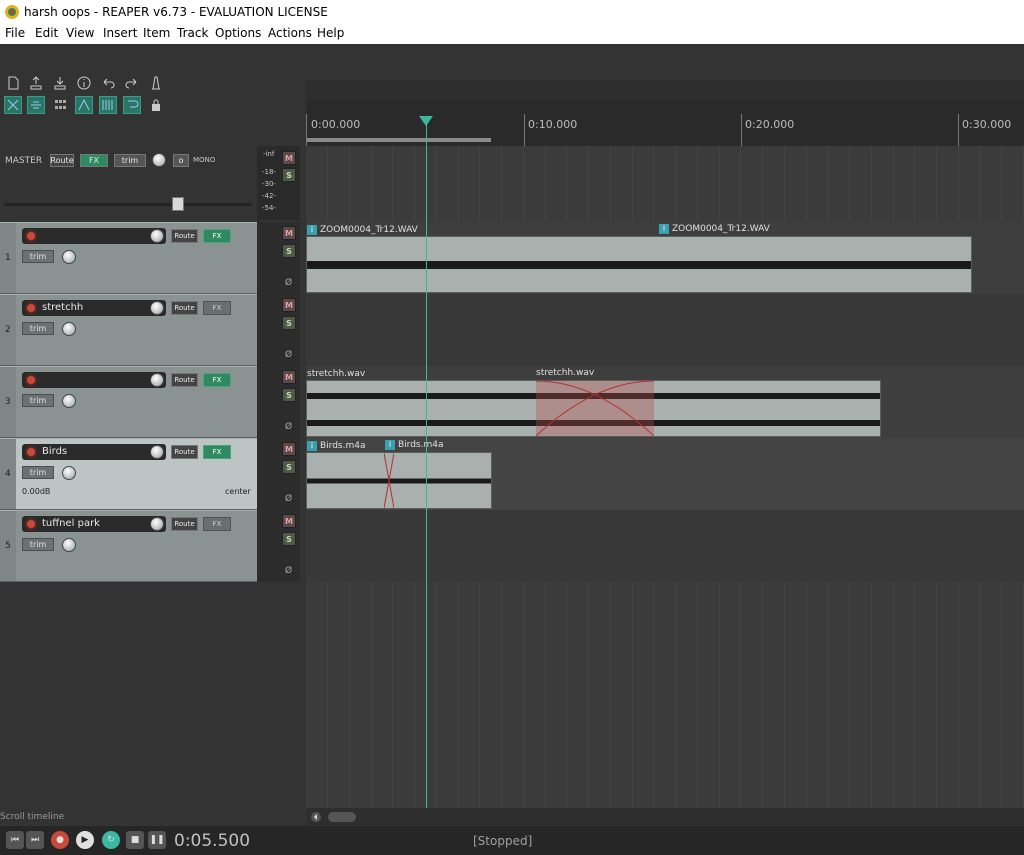  Describe the element at coordinates (132, 105) in the screenshot. I see `loop-icon` at that location.